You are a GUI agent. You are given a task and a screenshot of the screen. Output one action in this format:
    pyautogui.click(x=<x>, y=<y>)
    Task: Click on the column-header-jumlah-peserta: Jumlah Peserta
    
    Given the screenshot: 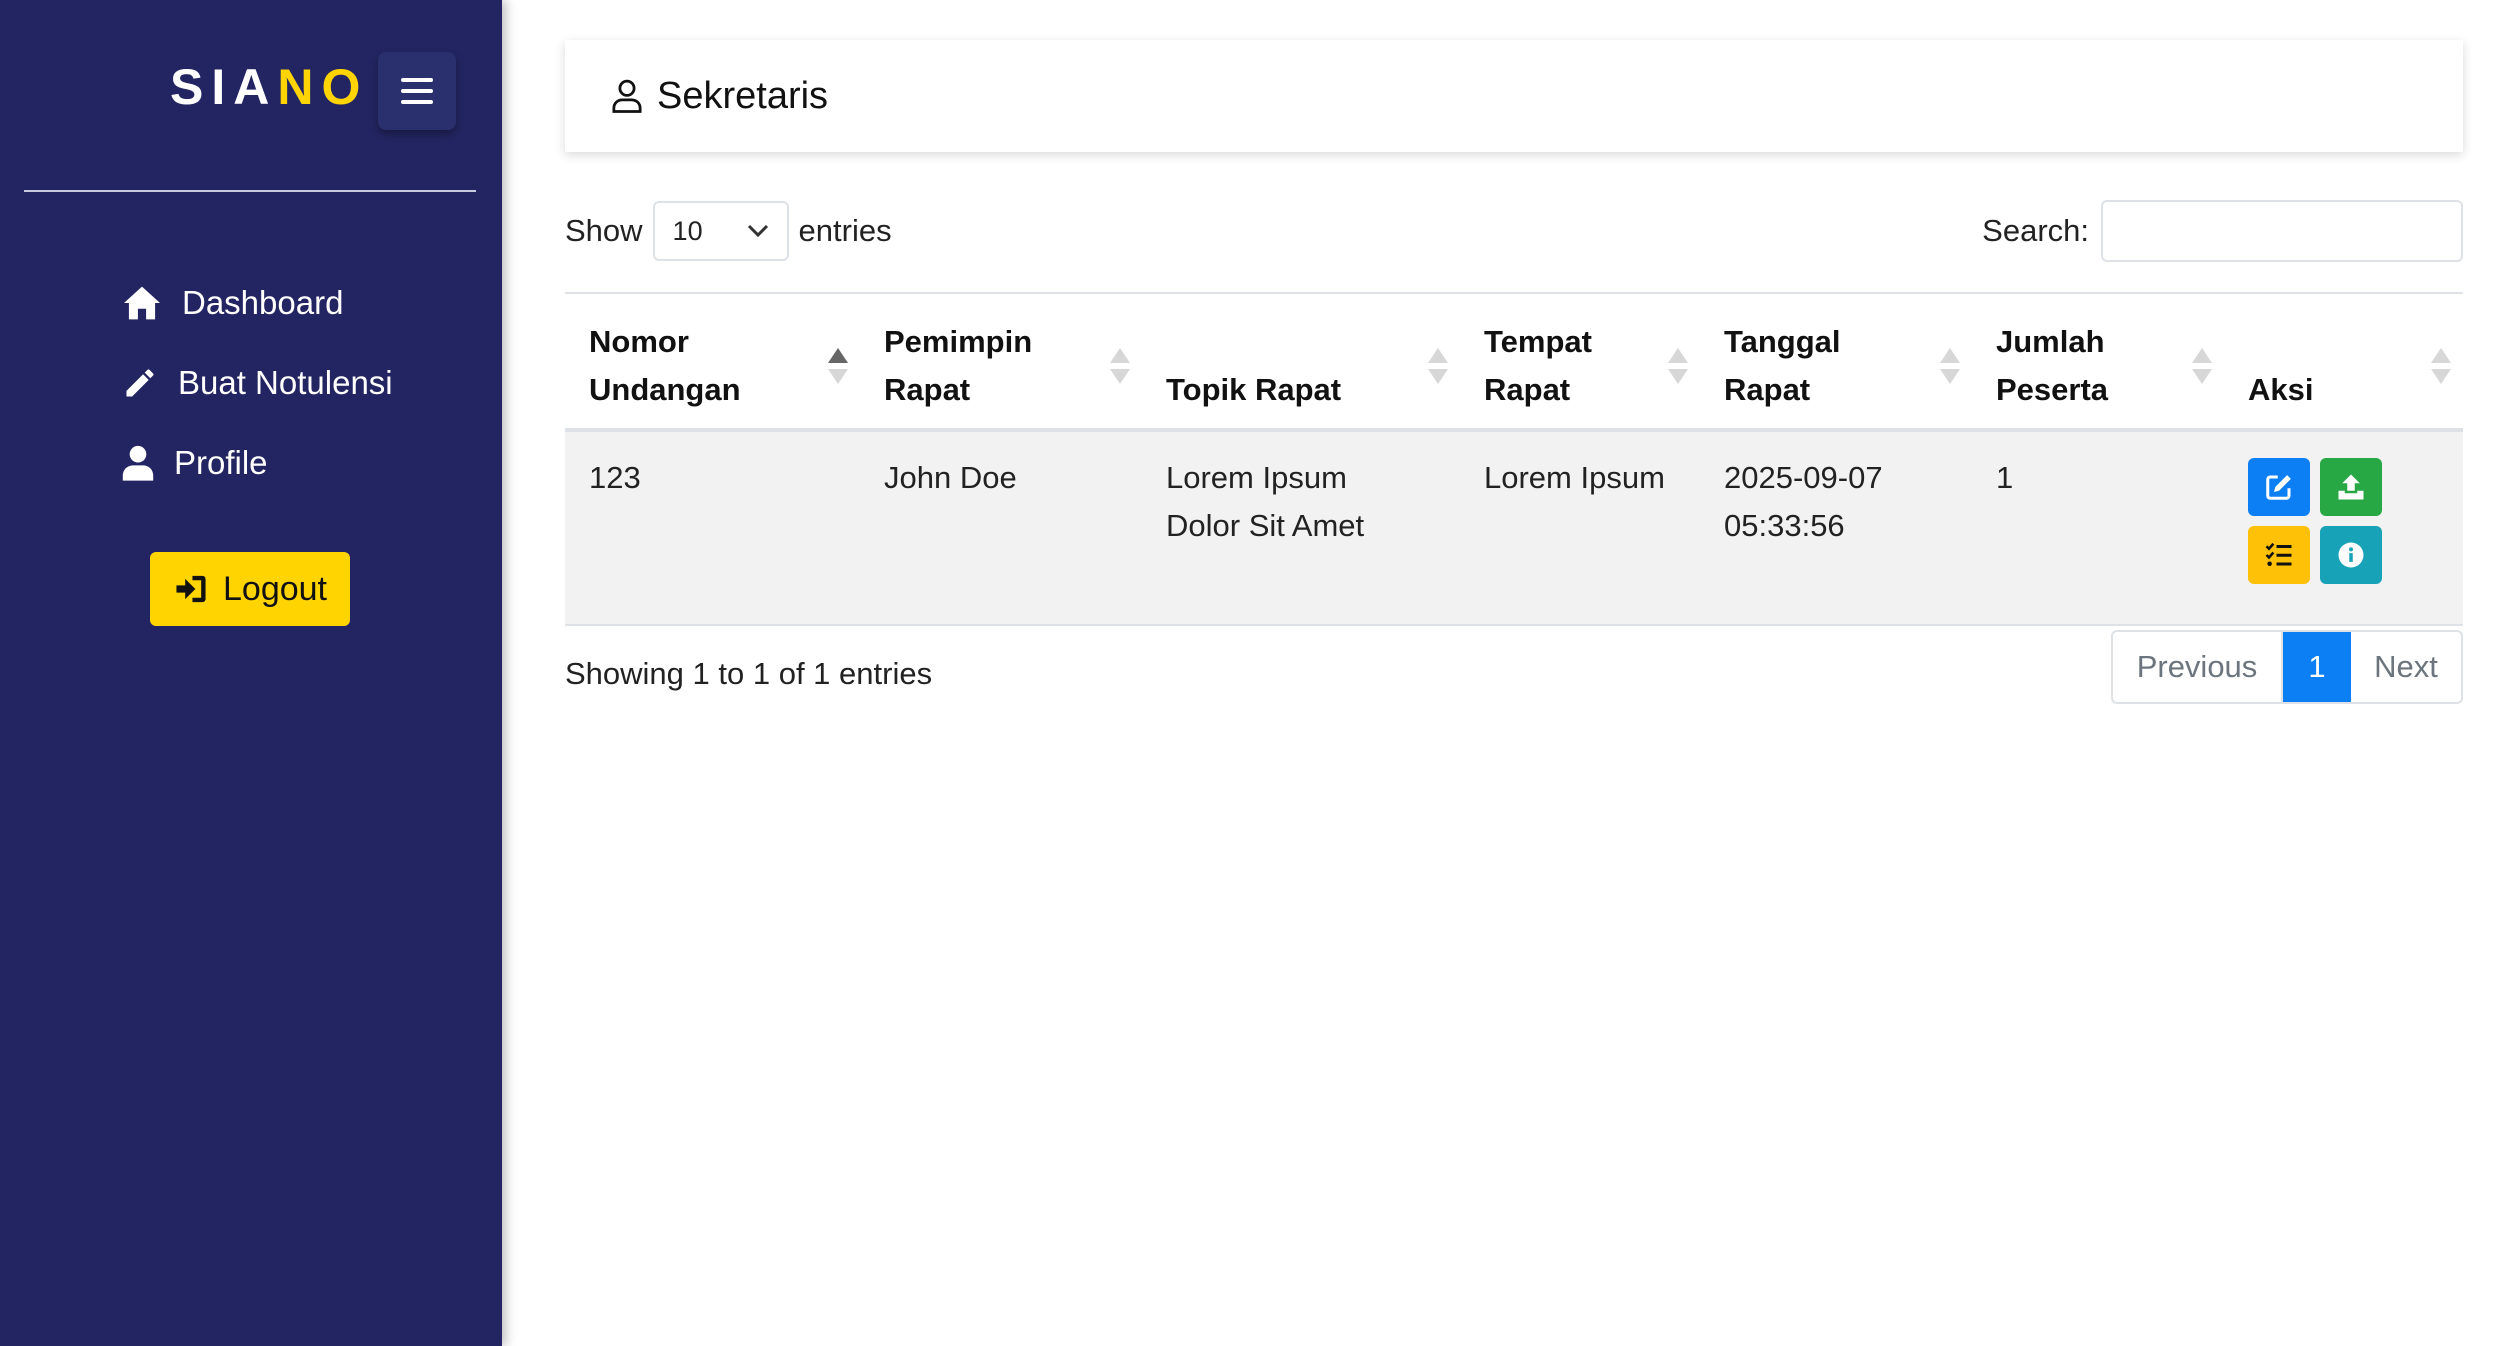 What is the action you would take?
    pyautogui.click(x=2098, y=362)
    